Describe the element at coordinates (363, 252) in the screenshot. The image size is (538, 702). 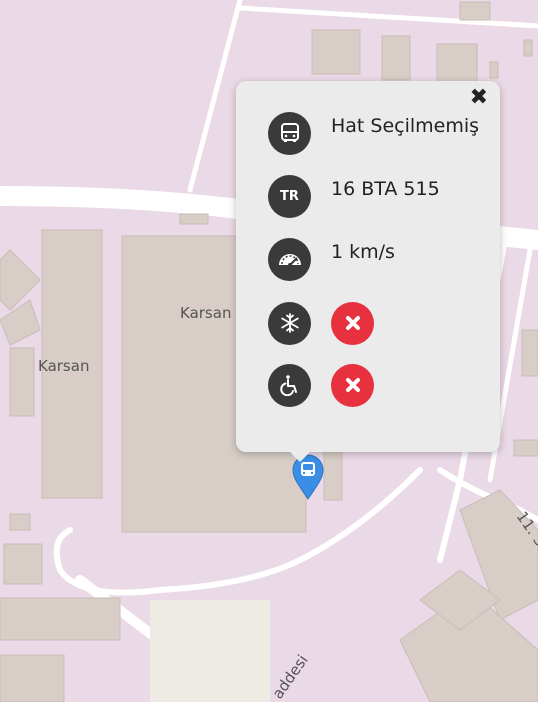
I see `speed-text: 1 km/s` at that location.